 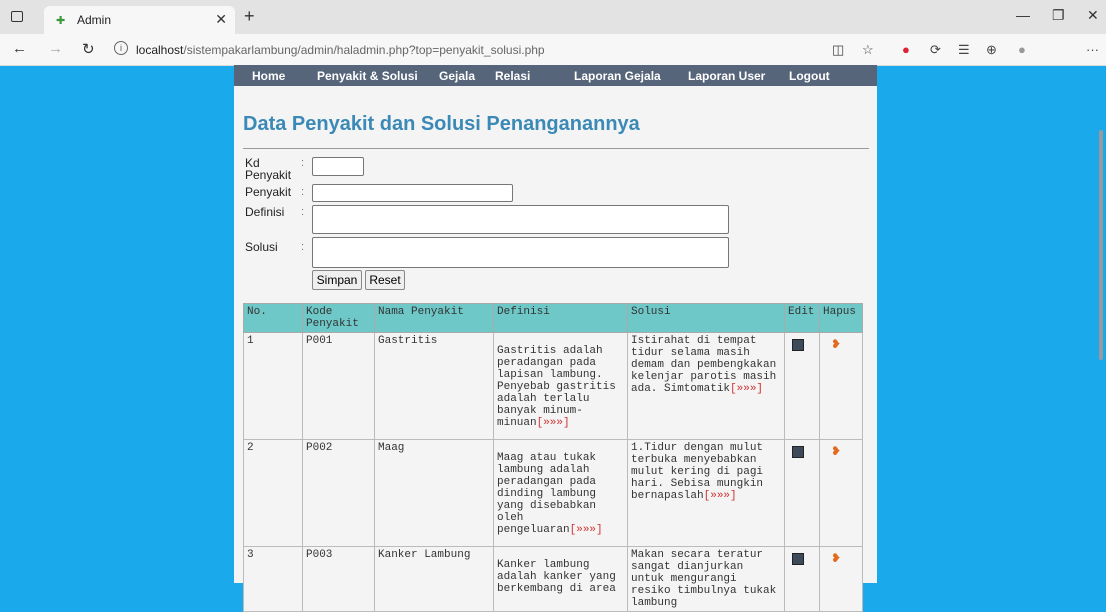 I want to click on read-aloud-icon: ◫, so click(x=838, y=50).